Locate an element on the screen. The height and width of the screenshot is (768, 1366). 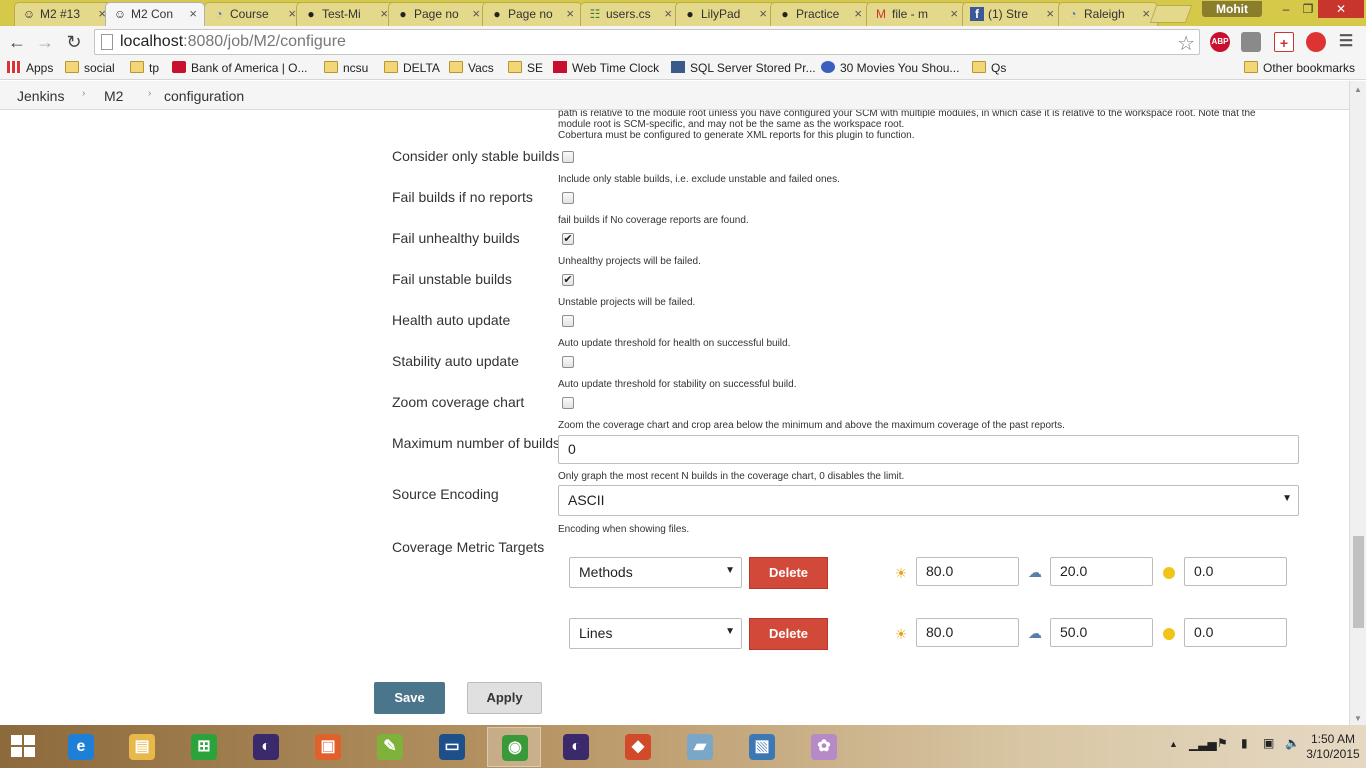
browser-tab: ◔ Raleigh × is located at coordinates (1108, 14).